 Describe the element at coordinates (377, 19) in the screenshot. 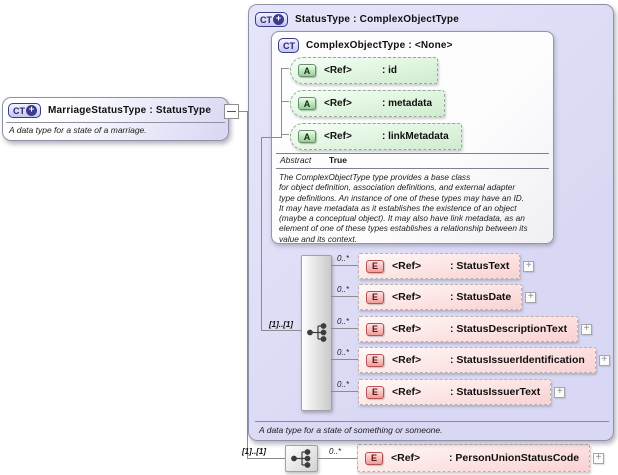

I see `type-title: StatusType : ComplexObjectType` at that location.